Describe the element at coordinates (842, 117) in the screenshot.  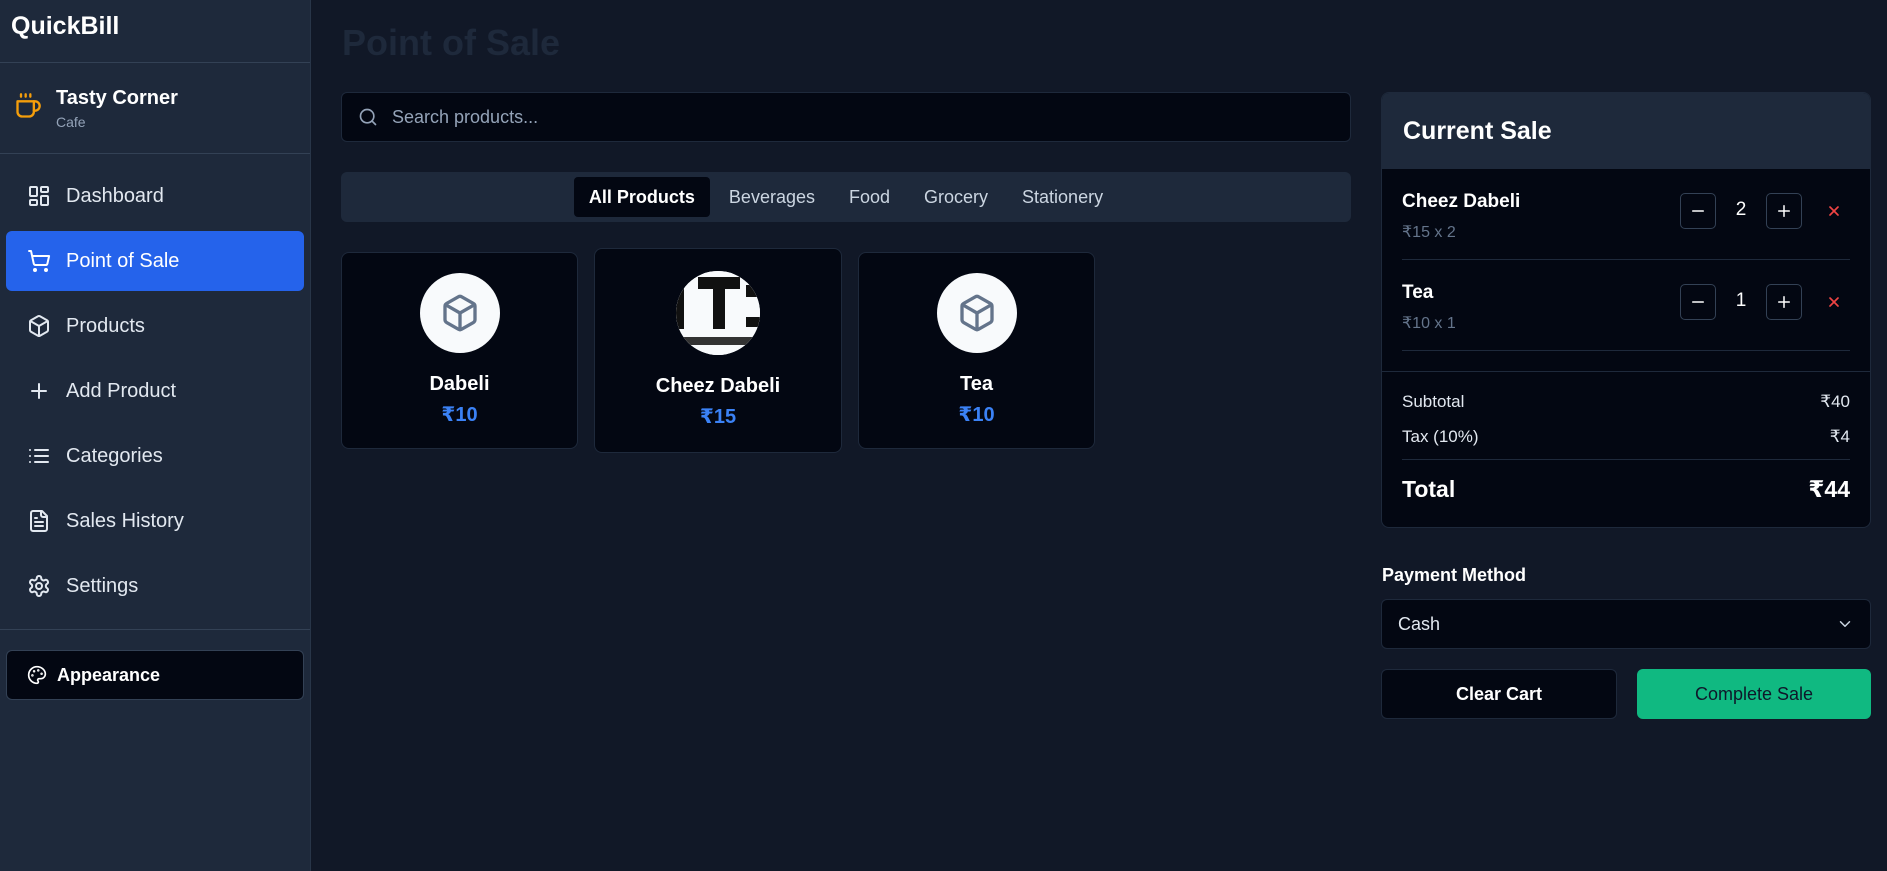
I see `search-input` at that location.